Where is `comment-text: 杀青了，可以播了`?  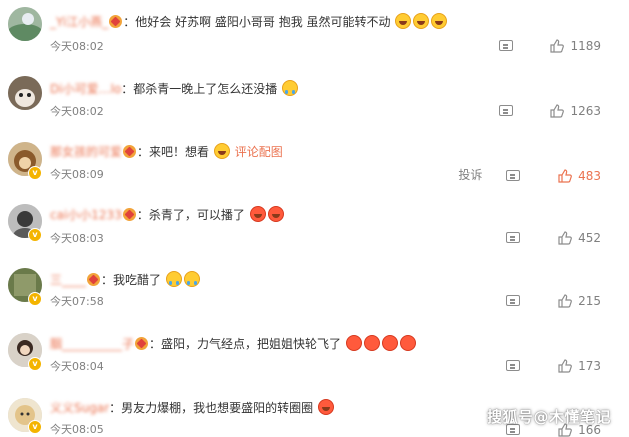
comment-text: 杀青了，可以播了 is located at coordinates (196, 215).